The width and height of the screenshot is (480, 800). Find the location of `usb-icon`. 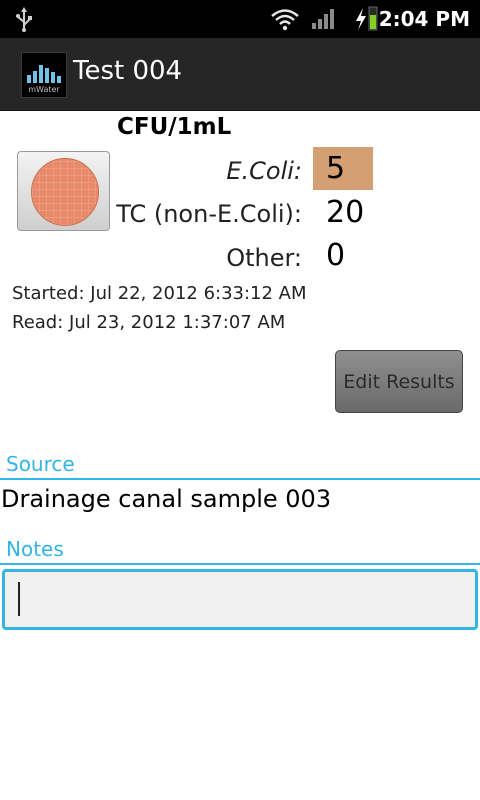

usb-icon is located at coordinates (24, 19).